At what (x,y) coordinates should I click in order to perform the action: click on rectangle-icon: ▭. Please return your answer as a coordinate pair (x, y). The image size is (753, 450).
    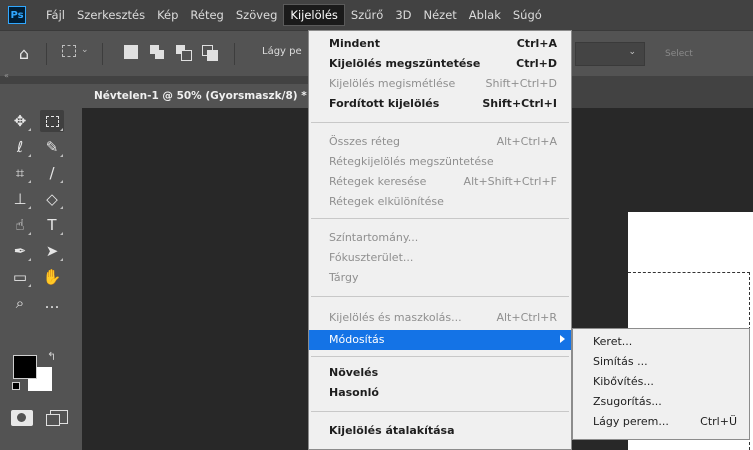
    Looking at the image, I should click on (20, 277).